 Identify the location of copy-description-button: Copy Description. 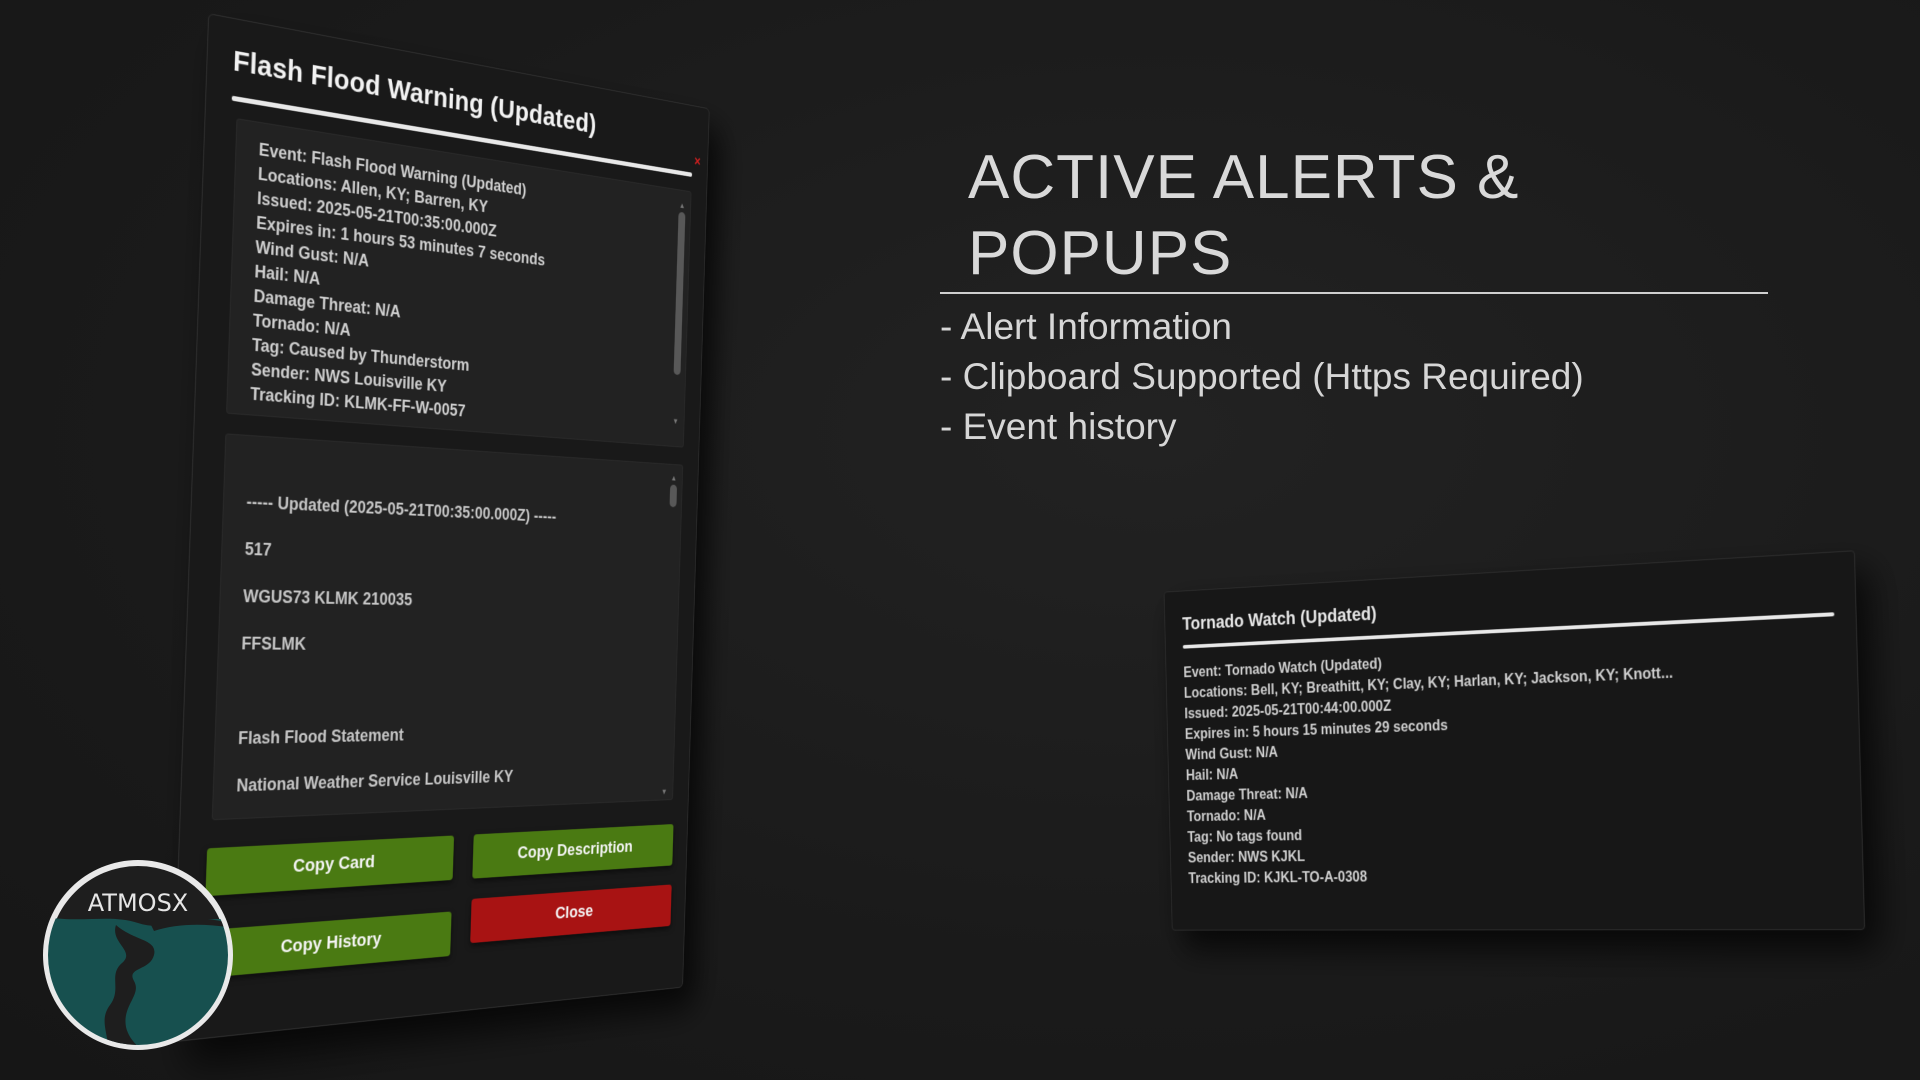
(573, 851).